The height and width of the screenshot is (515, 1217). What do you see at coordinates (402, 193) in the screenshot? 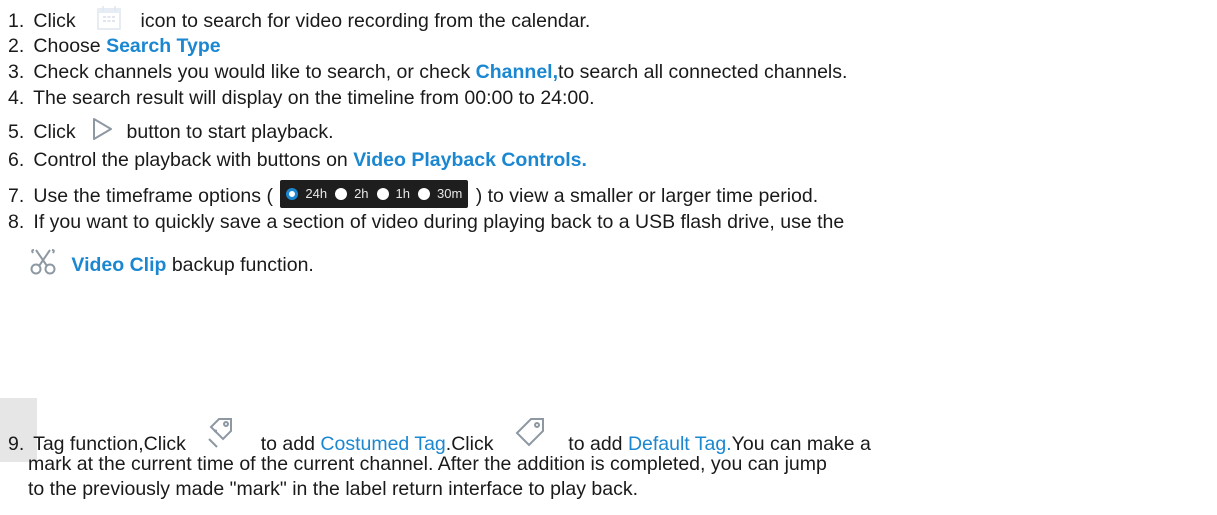
I see `timeframe-label: 1h` at bounding box center [402, 193].